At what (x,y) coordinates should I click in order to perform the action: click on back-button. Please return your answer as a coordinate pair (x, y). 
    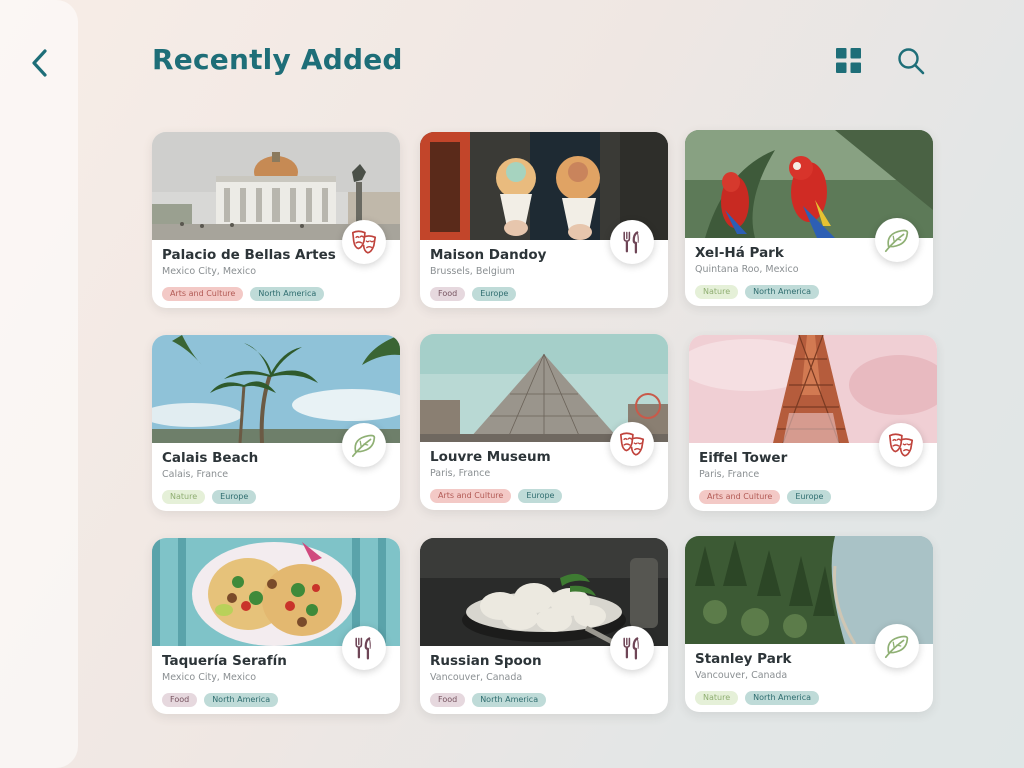
    Looking at the image, I should click on (40, 63).